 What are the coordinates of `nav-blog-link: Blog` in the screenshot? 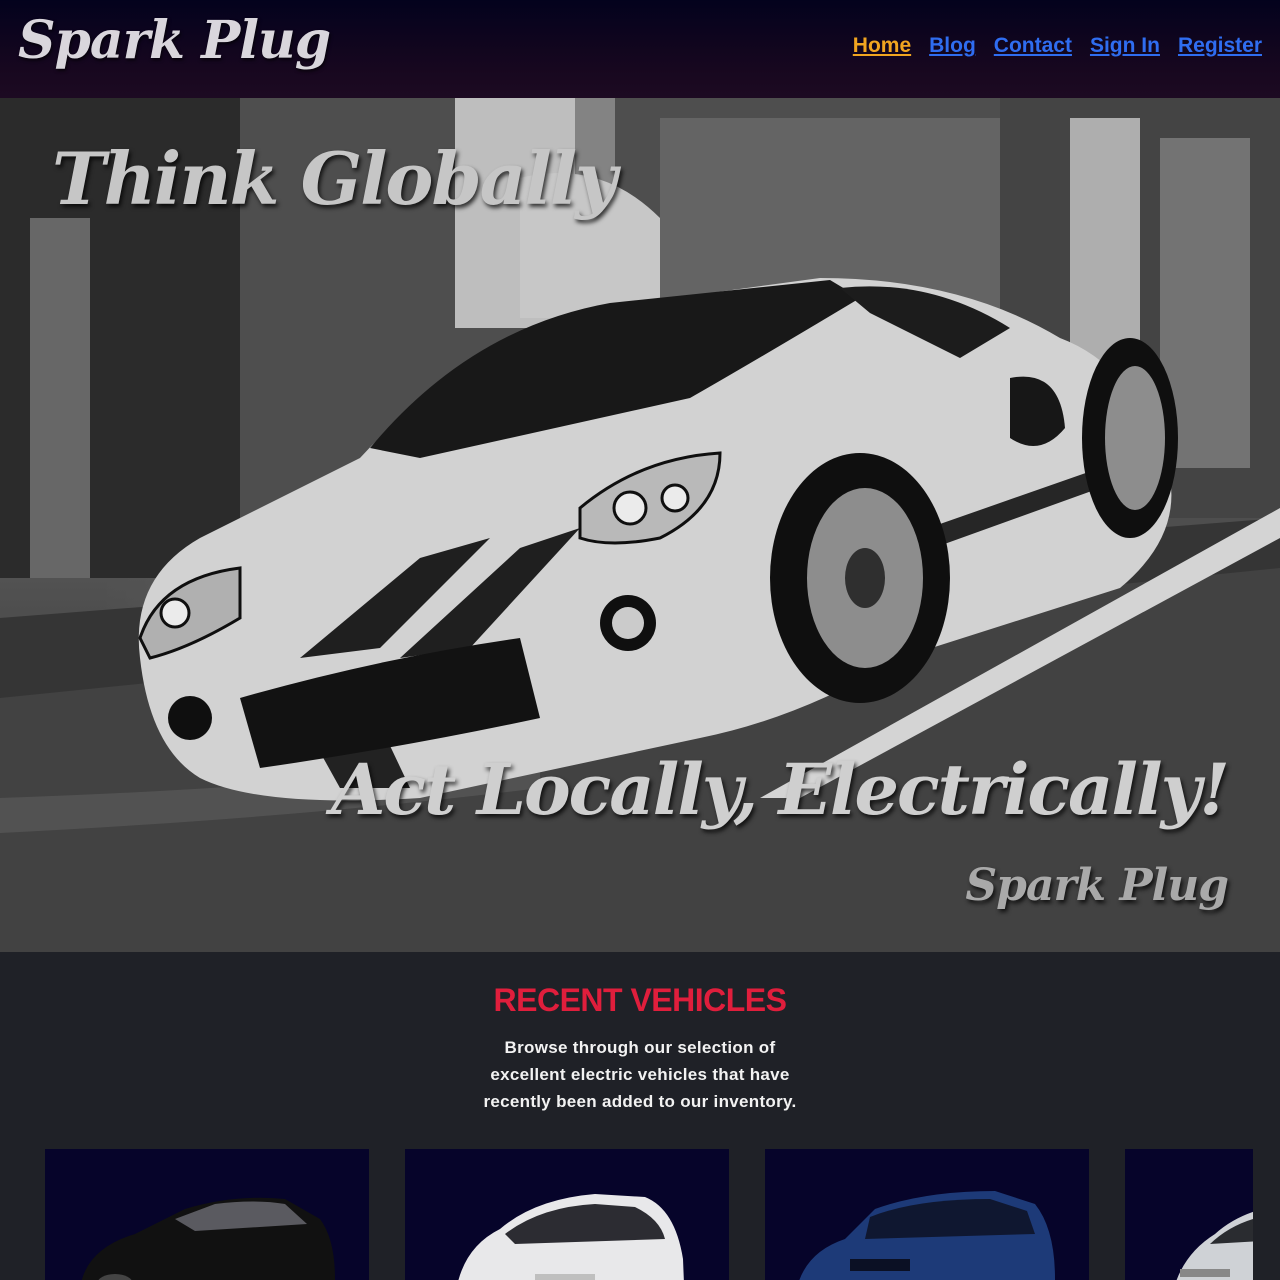 It's located at (952, 46).